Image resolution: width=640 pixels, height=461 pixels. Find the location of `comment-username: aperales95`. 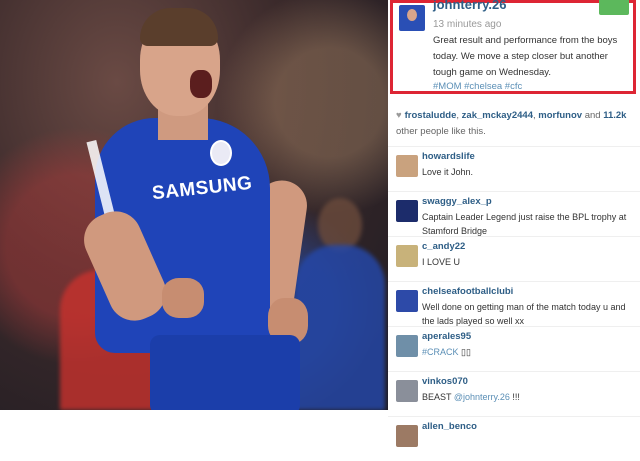

comment-username: aperales95 is located at coordinates (446, 336).